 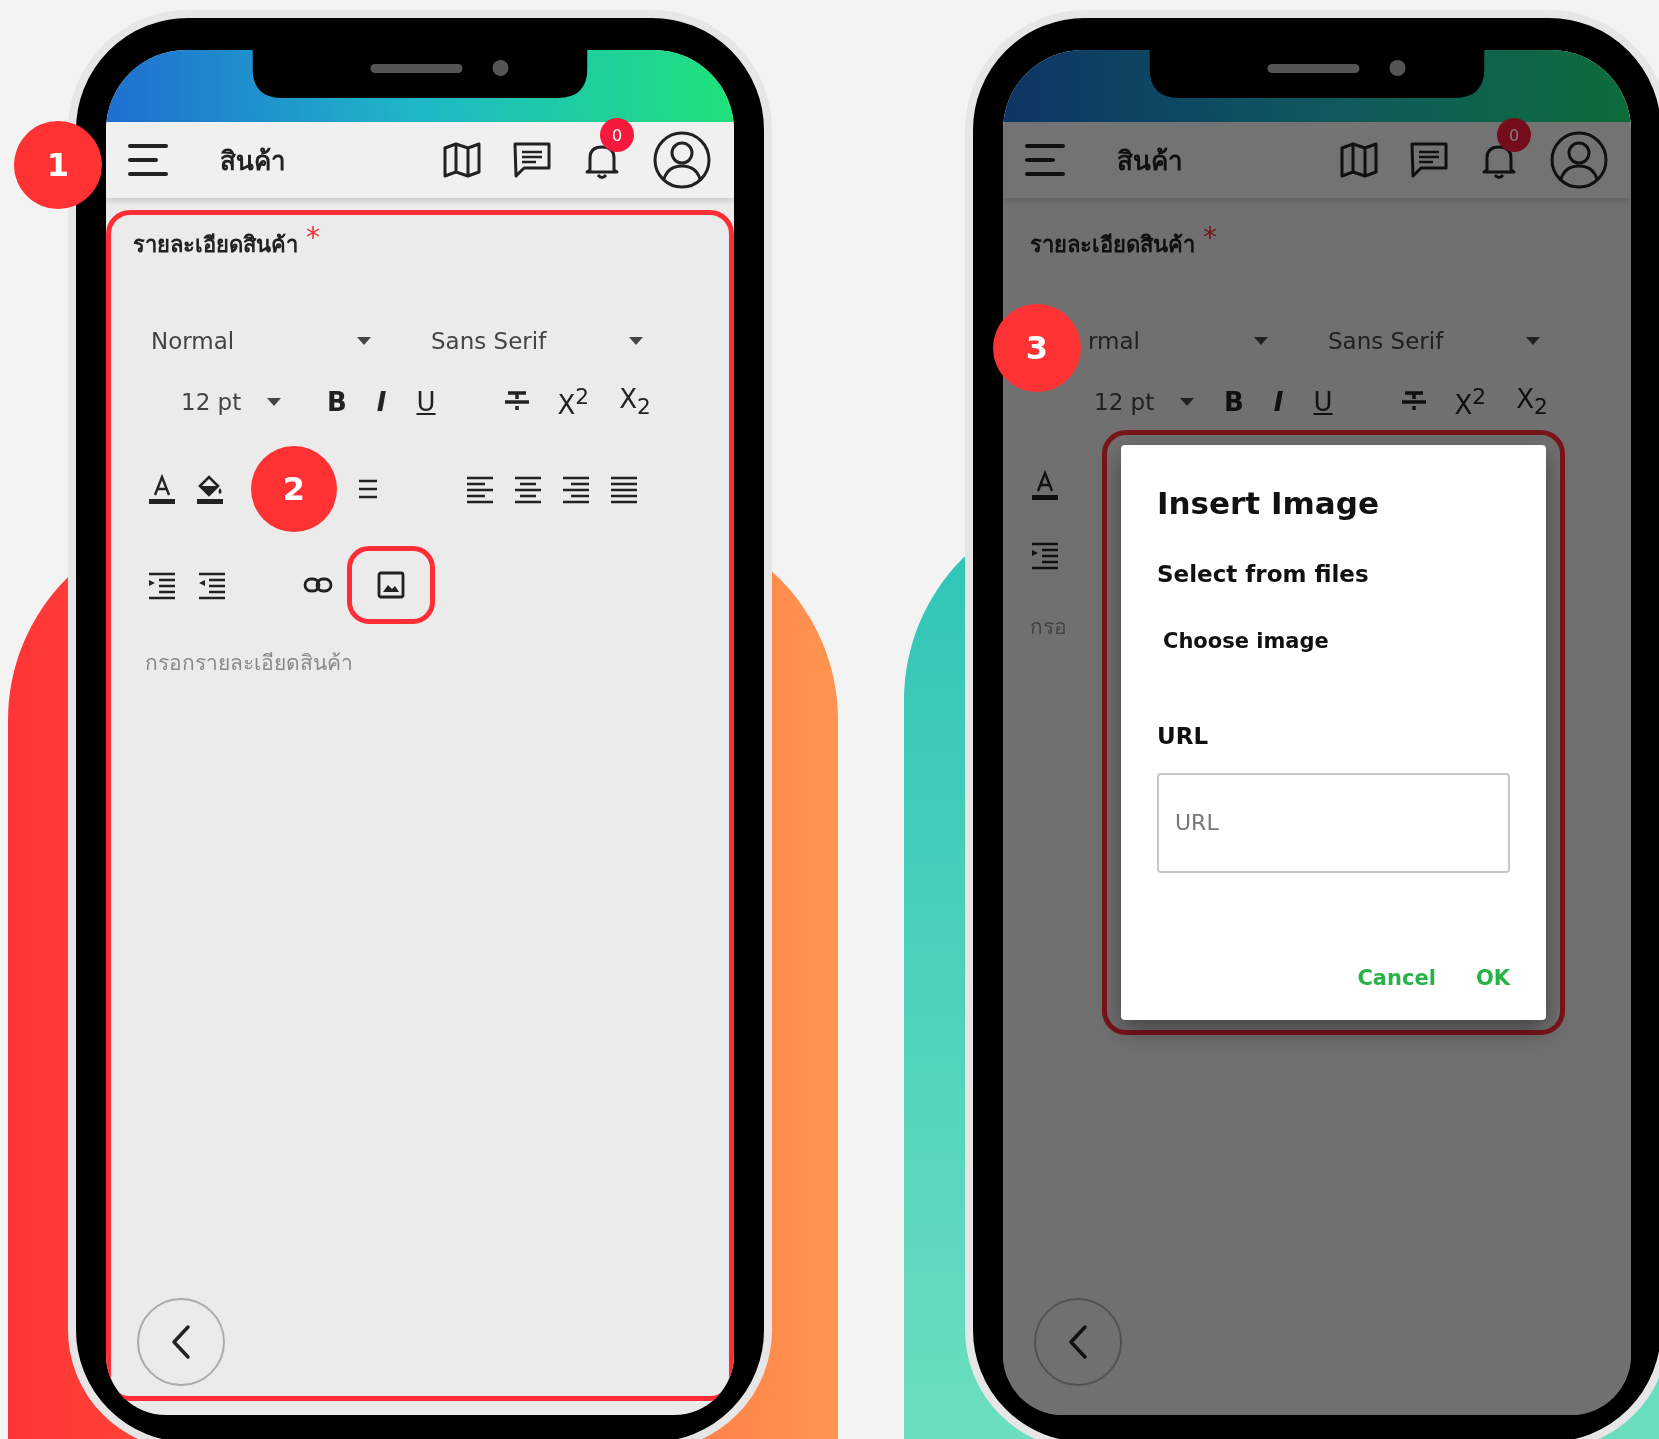 What do you see at coordinates (1263, 573) in the screenshot?
I see `section-heading: Select from files` at bounding box center [1263, 573].